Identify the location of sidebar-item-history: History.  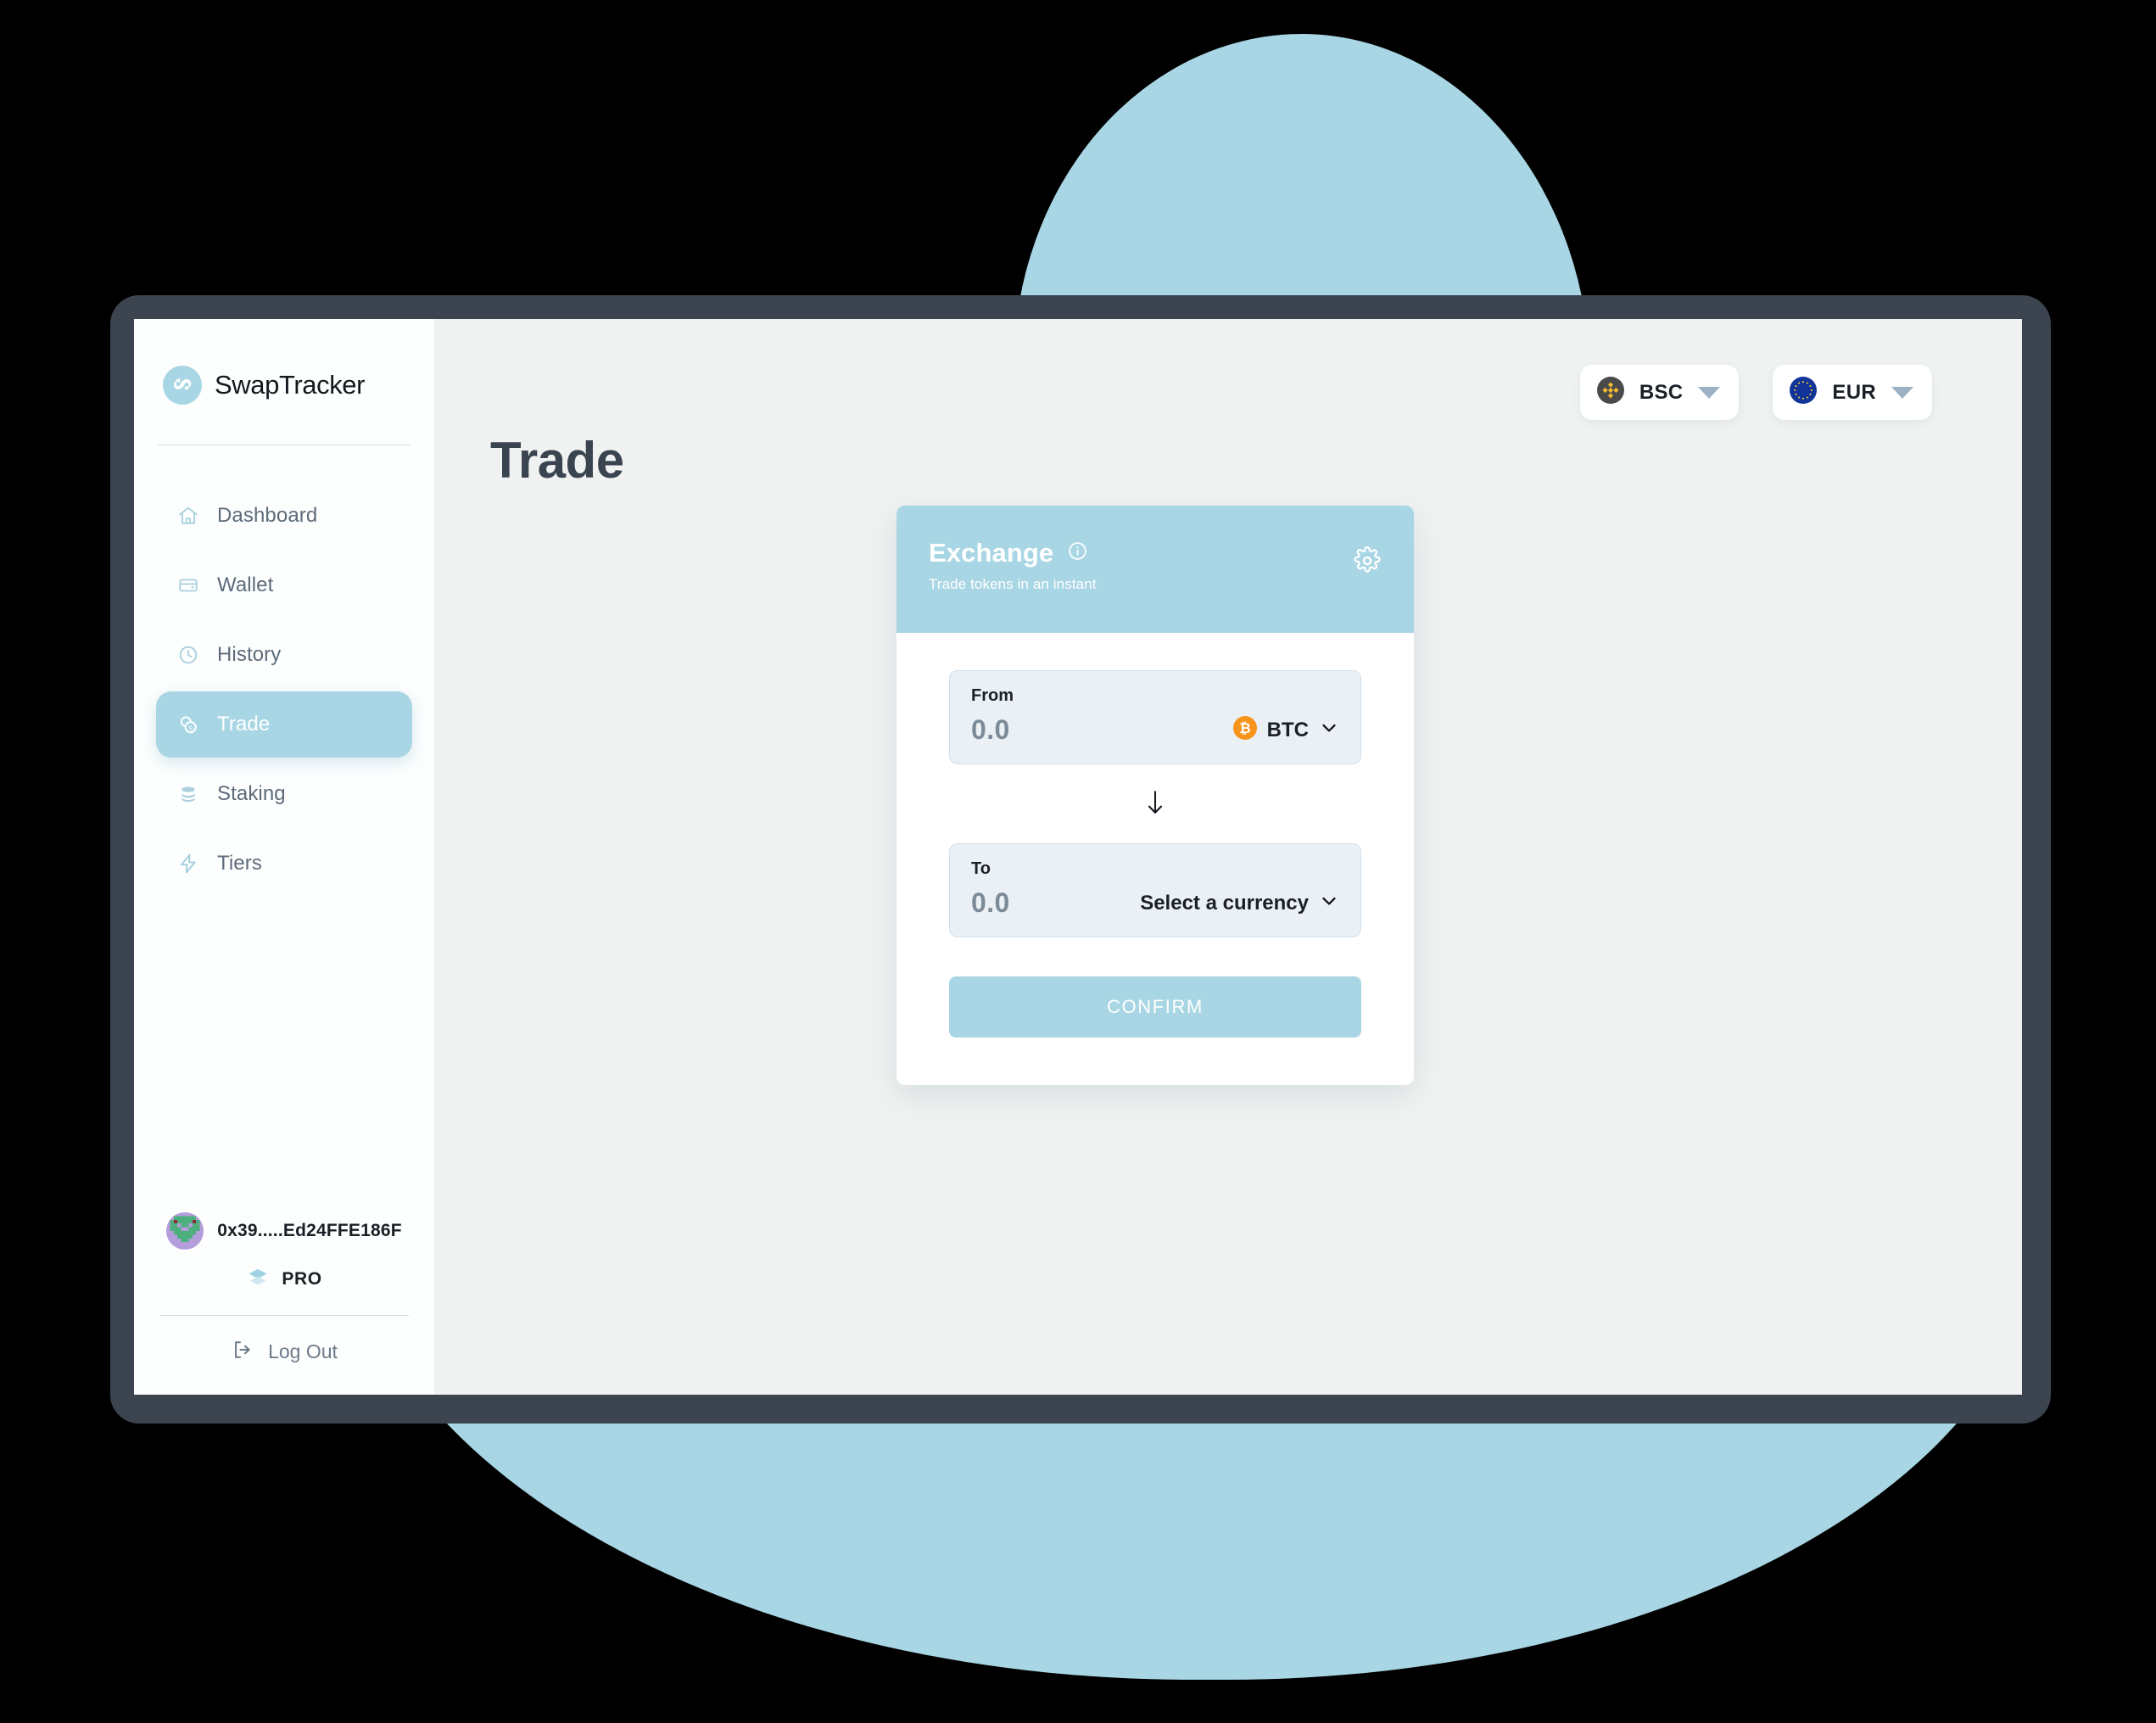
(284, 655).